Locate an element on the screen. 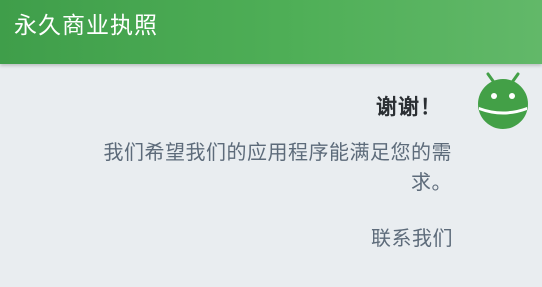 Image resolution: width=542 pixels, height=287 pixels. android-avatar-graphic is located at coordinates (503, 100).